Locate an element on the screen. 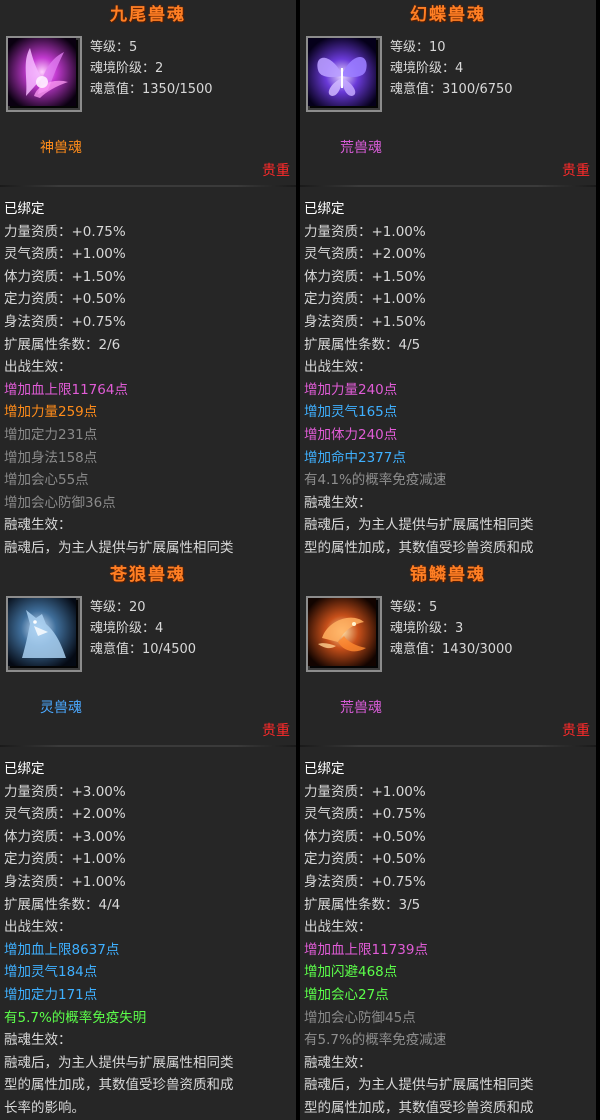  card-stats: 等级：5 魂境阶级：3 魂意值：1430/3000 is located at coordinates (451, 628).